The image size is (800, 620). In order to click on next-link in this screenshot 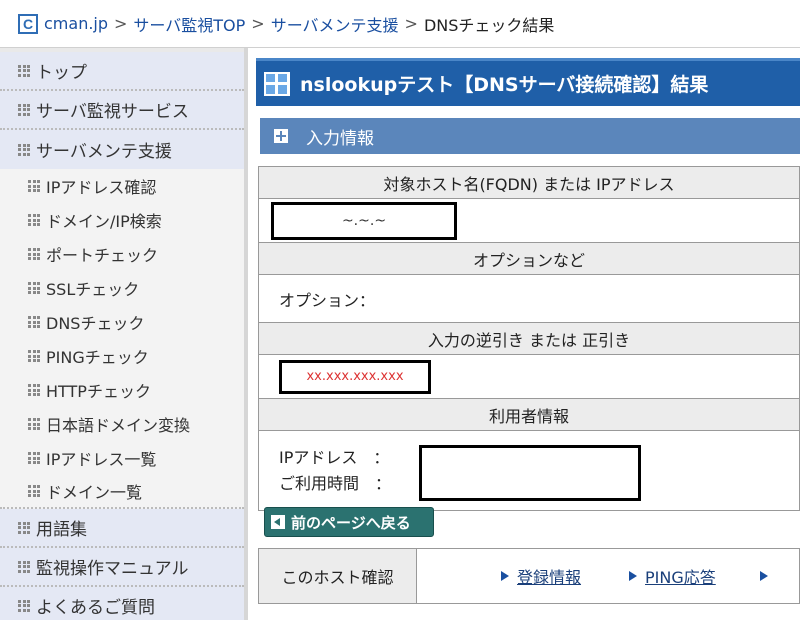, I will do `click(767, 576)`.